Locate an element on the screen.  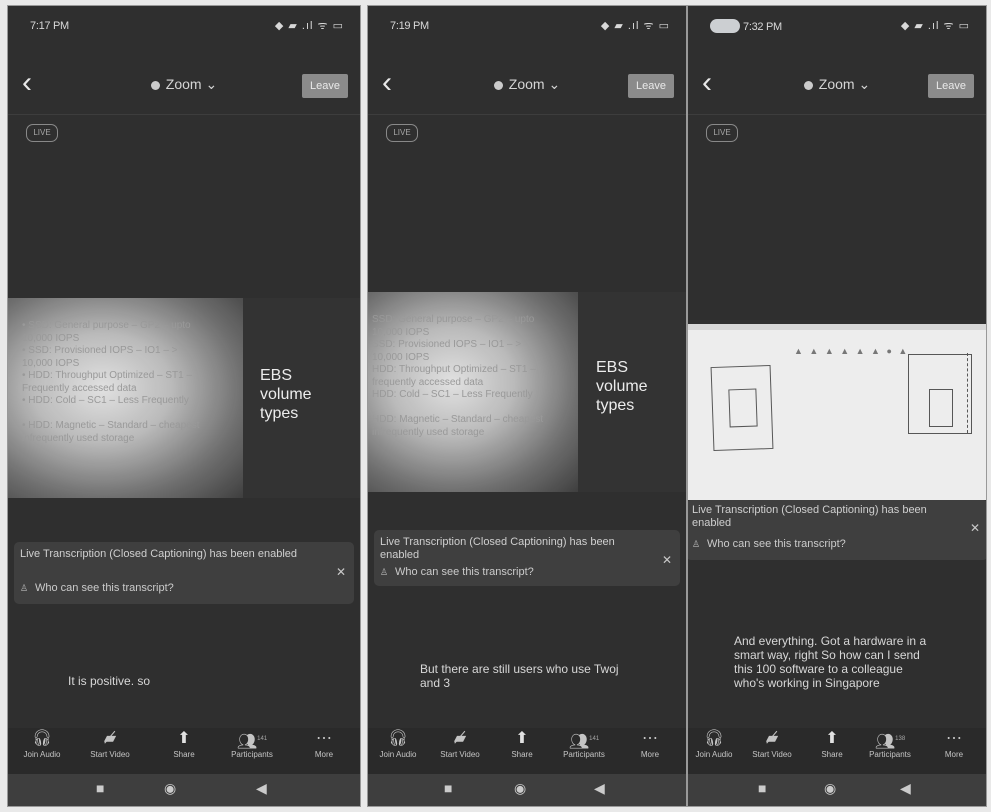
slide-line: HDD: Cold – SC1 – Less Frequently is located at coordinates (452, 394).